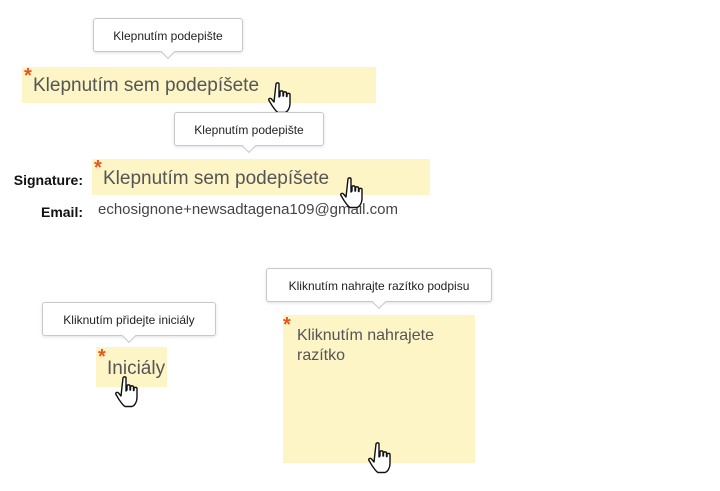  Describe the element at coordinates (365, 345) in the screenshot. I see `stamp-placeholder: Kliknutím nahrajete razítko` at that location.